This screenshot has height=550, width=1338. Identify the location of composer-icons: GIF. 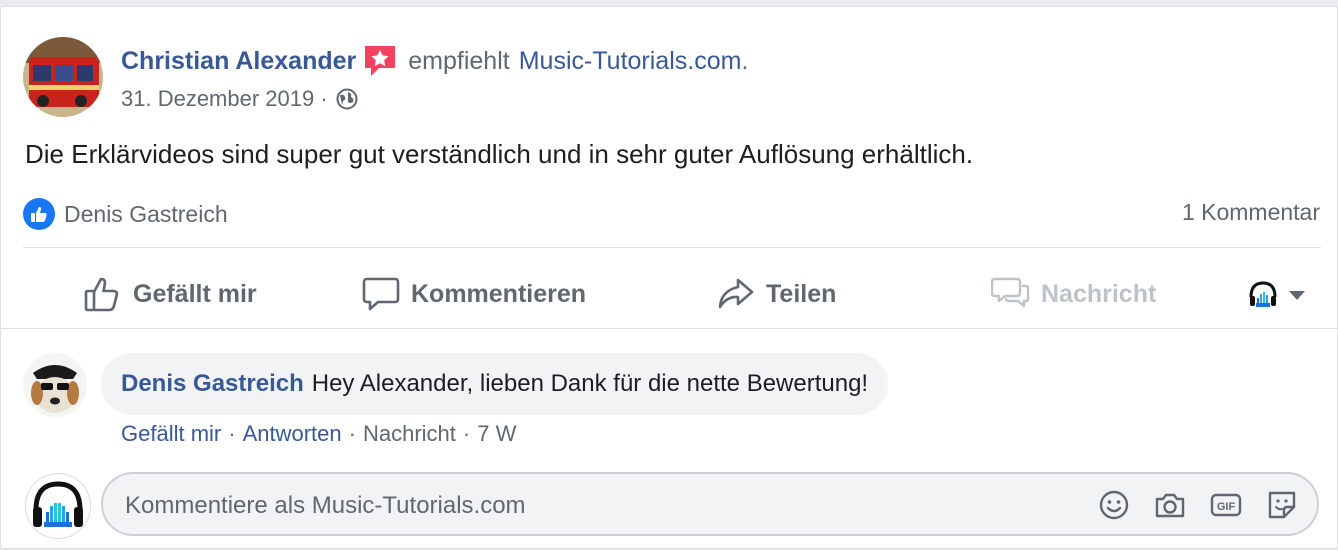
(1187, 505).